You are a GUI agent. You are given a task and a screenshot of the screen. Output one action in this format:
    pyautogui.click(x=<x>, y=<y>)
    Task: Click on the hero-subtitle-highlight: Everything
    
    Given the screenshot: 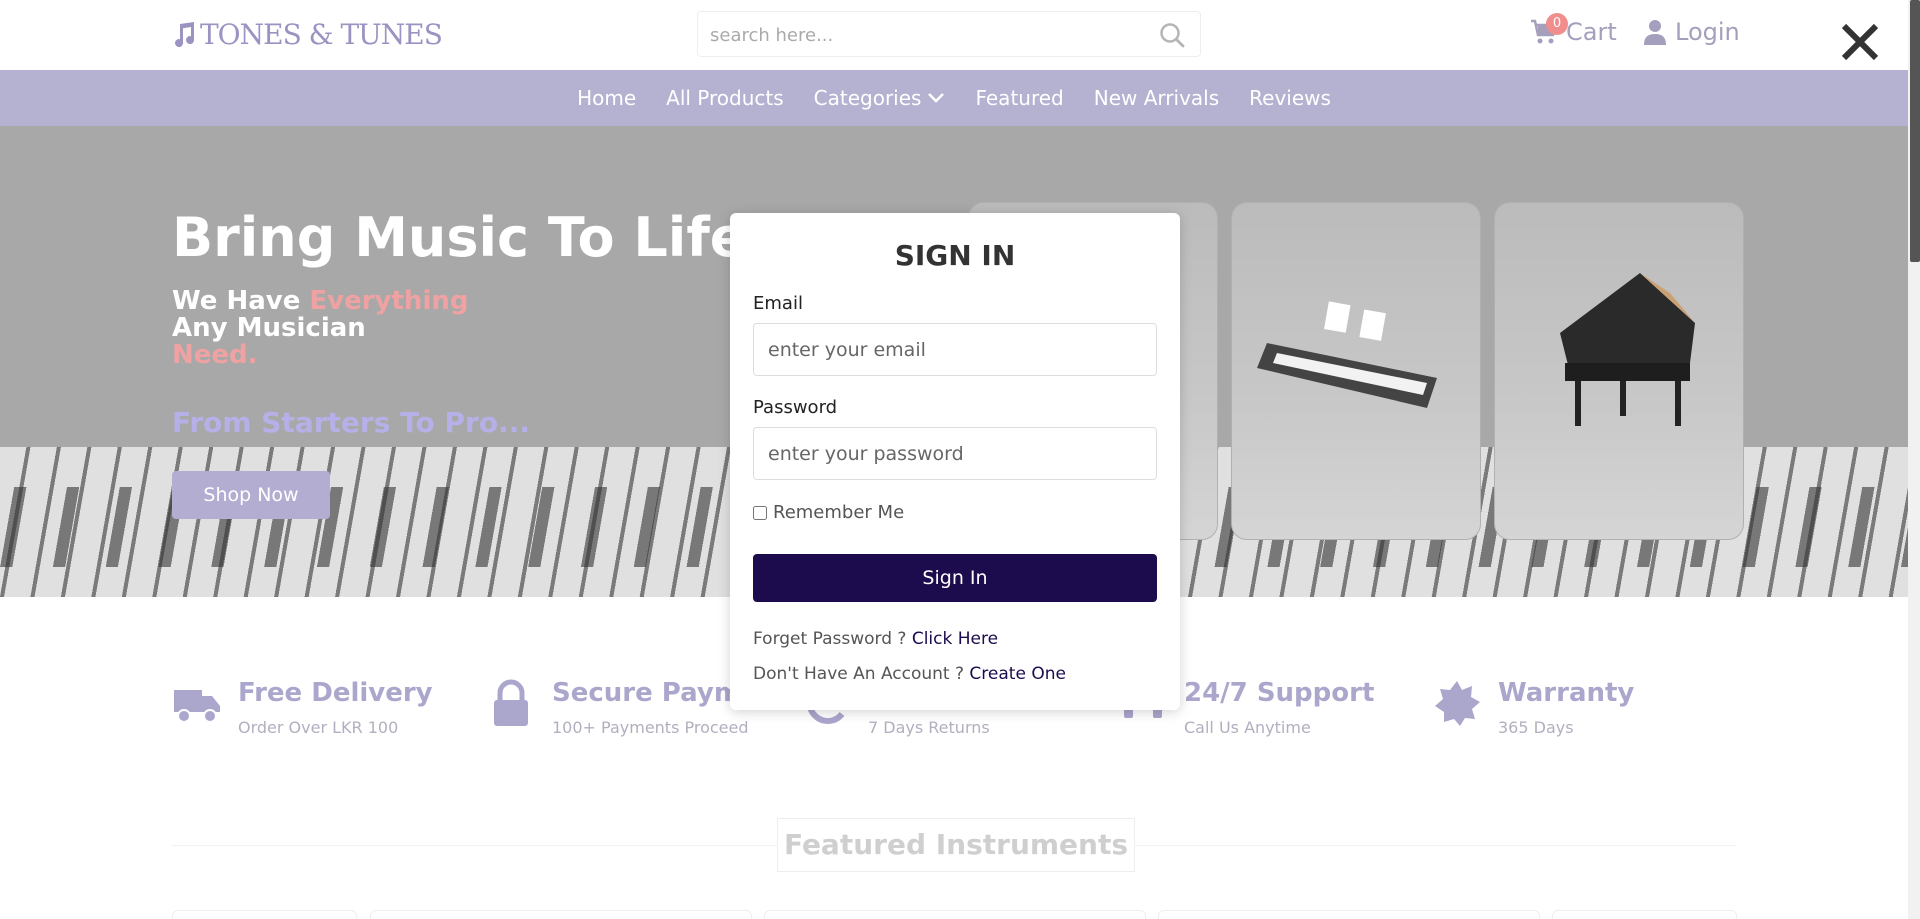 What is the action you would take?
    pyautogui.click(x=389, y=301)
    